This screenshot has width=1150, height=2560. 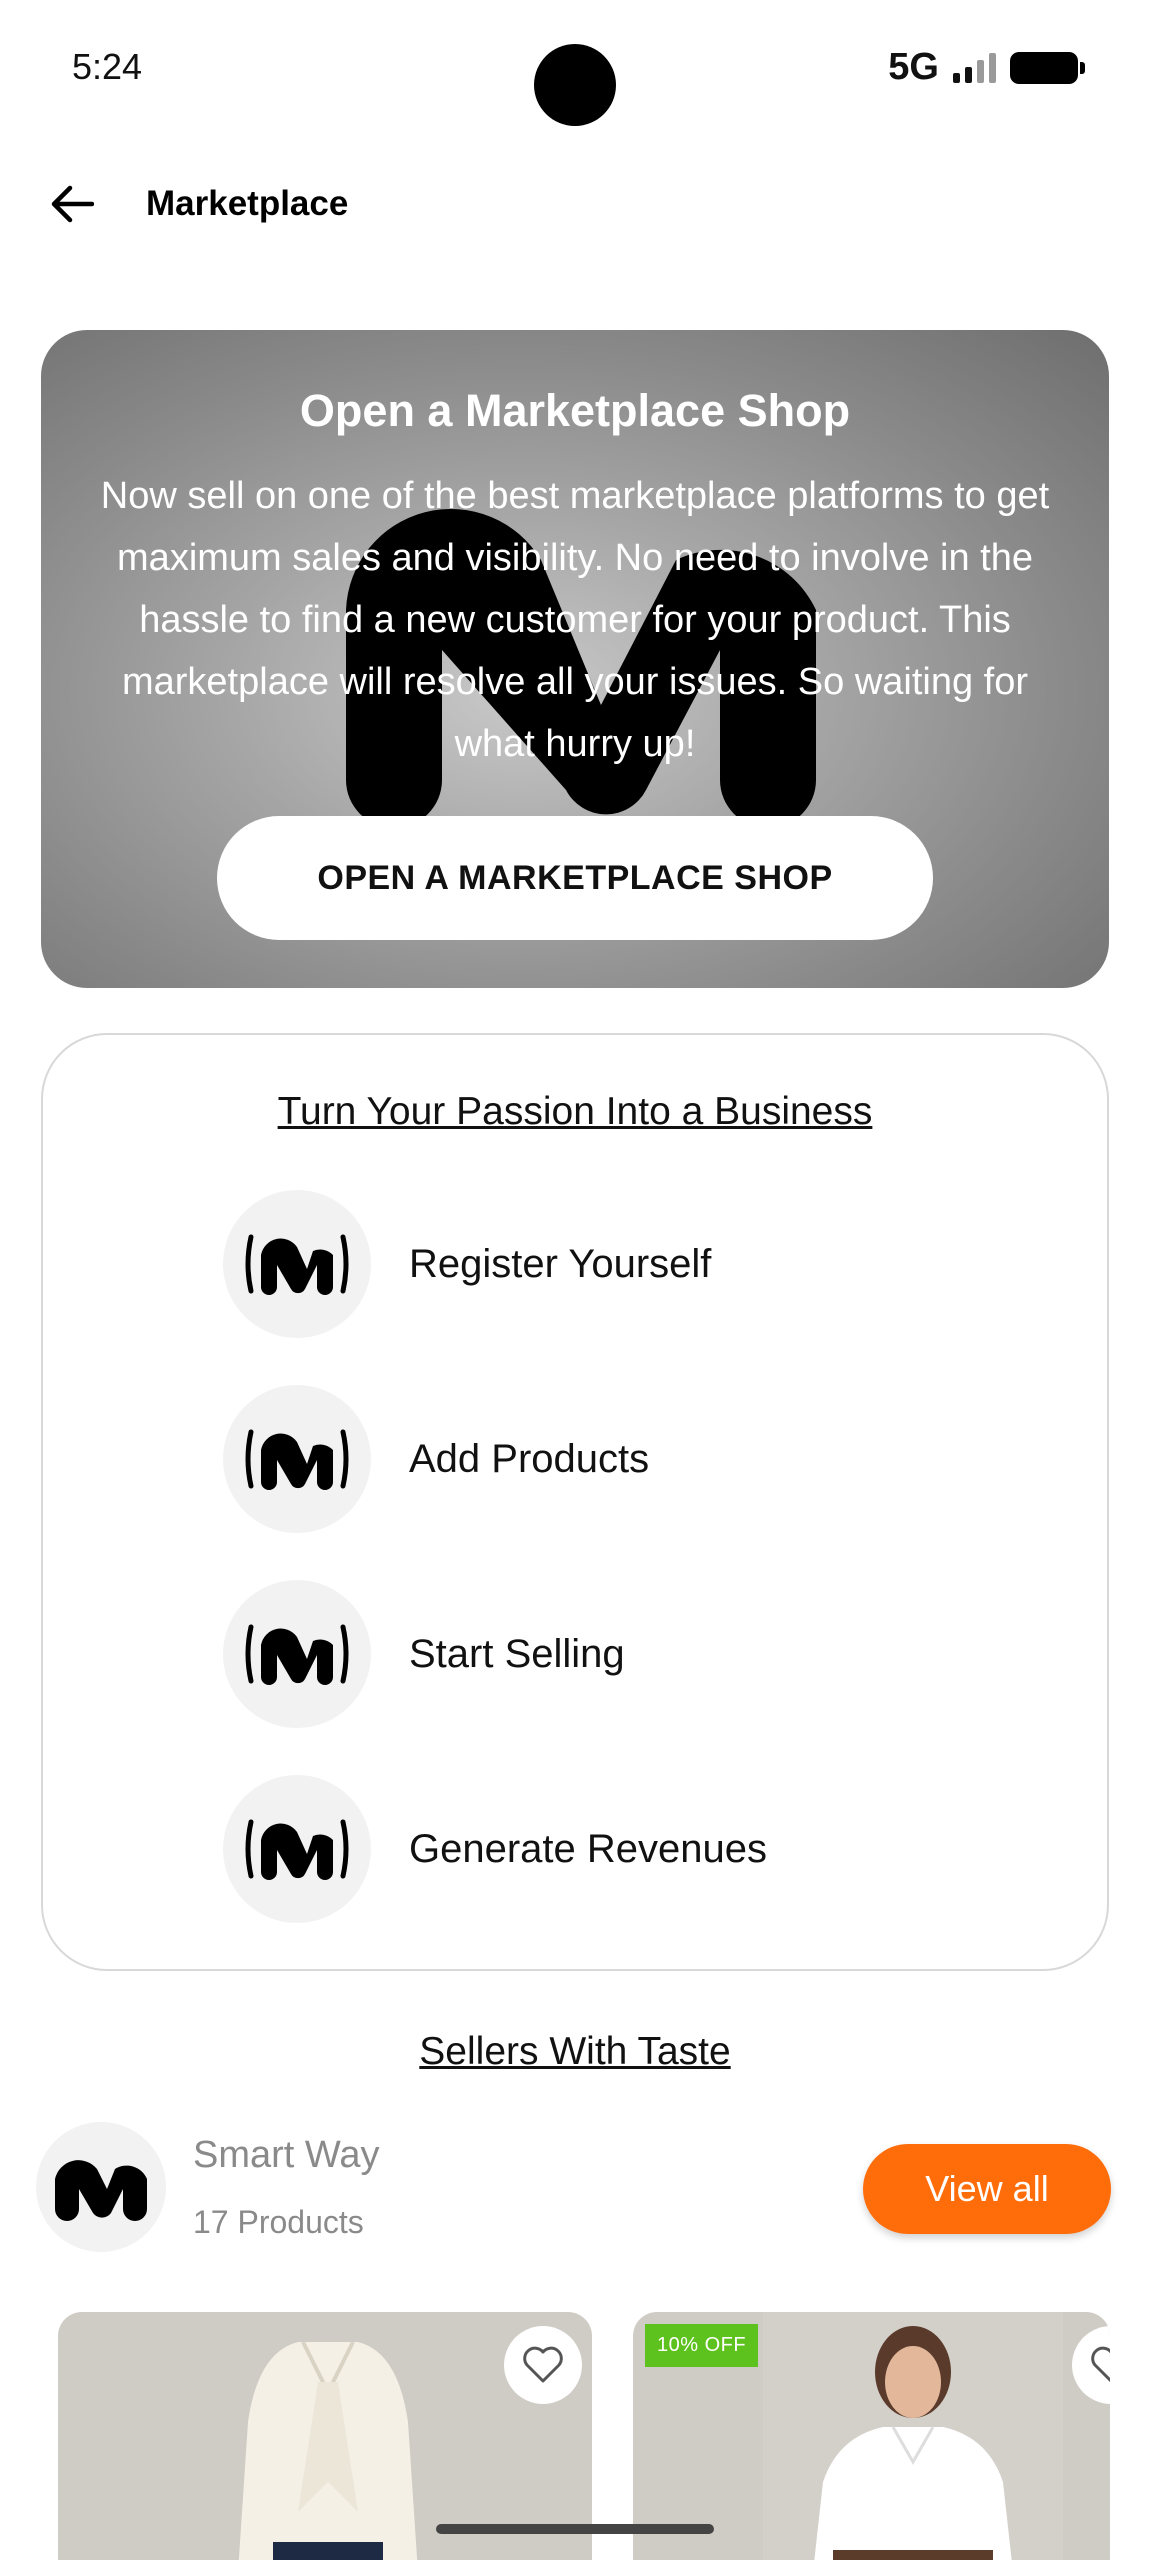 I want to click on camera-cutout, so click(x=575, y=85).